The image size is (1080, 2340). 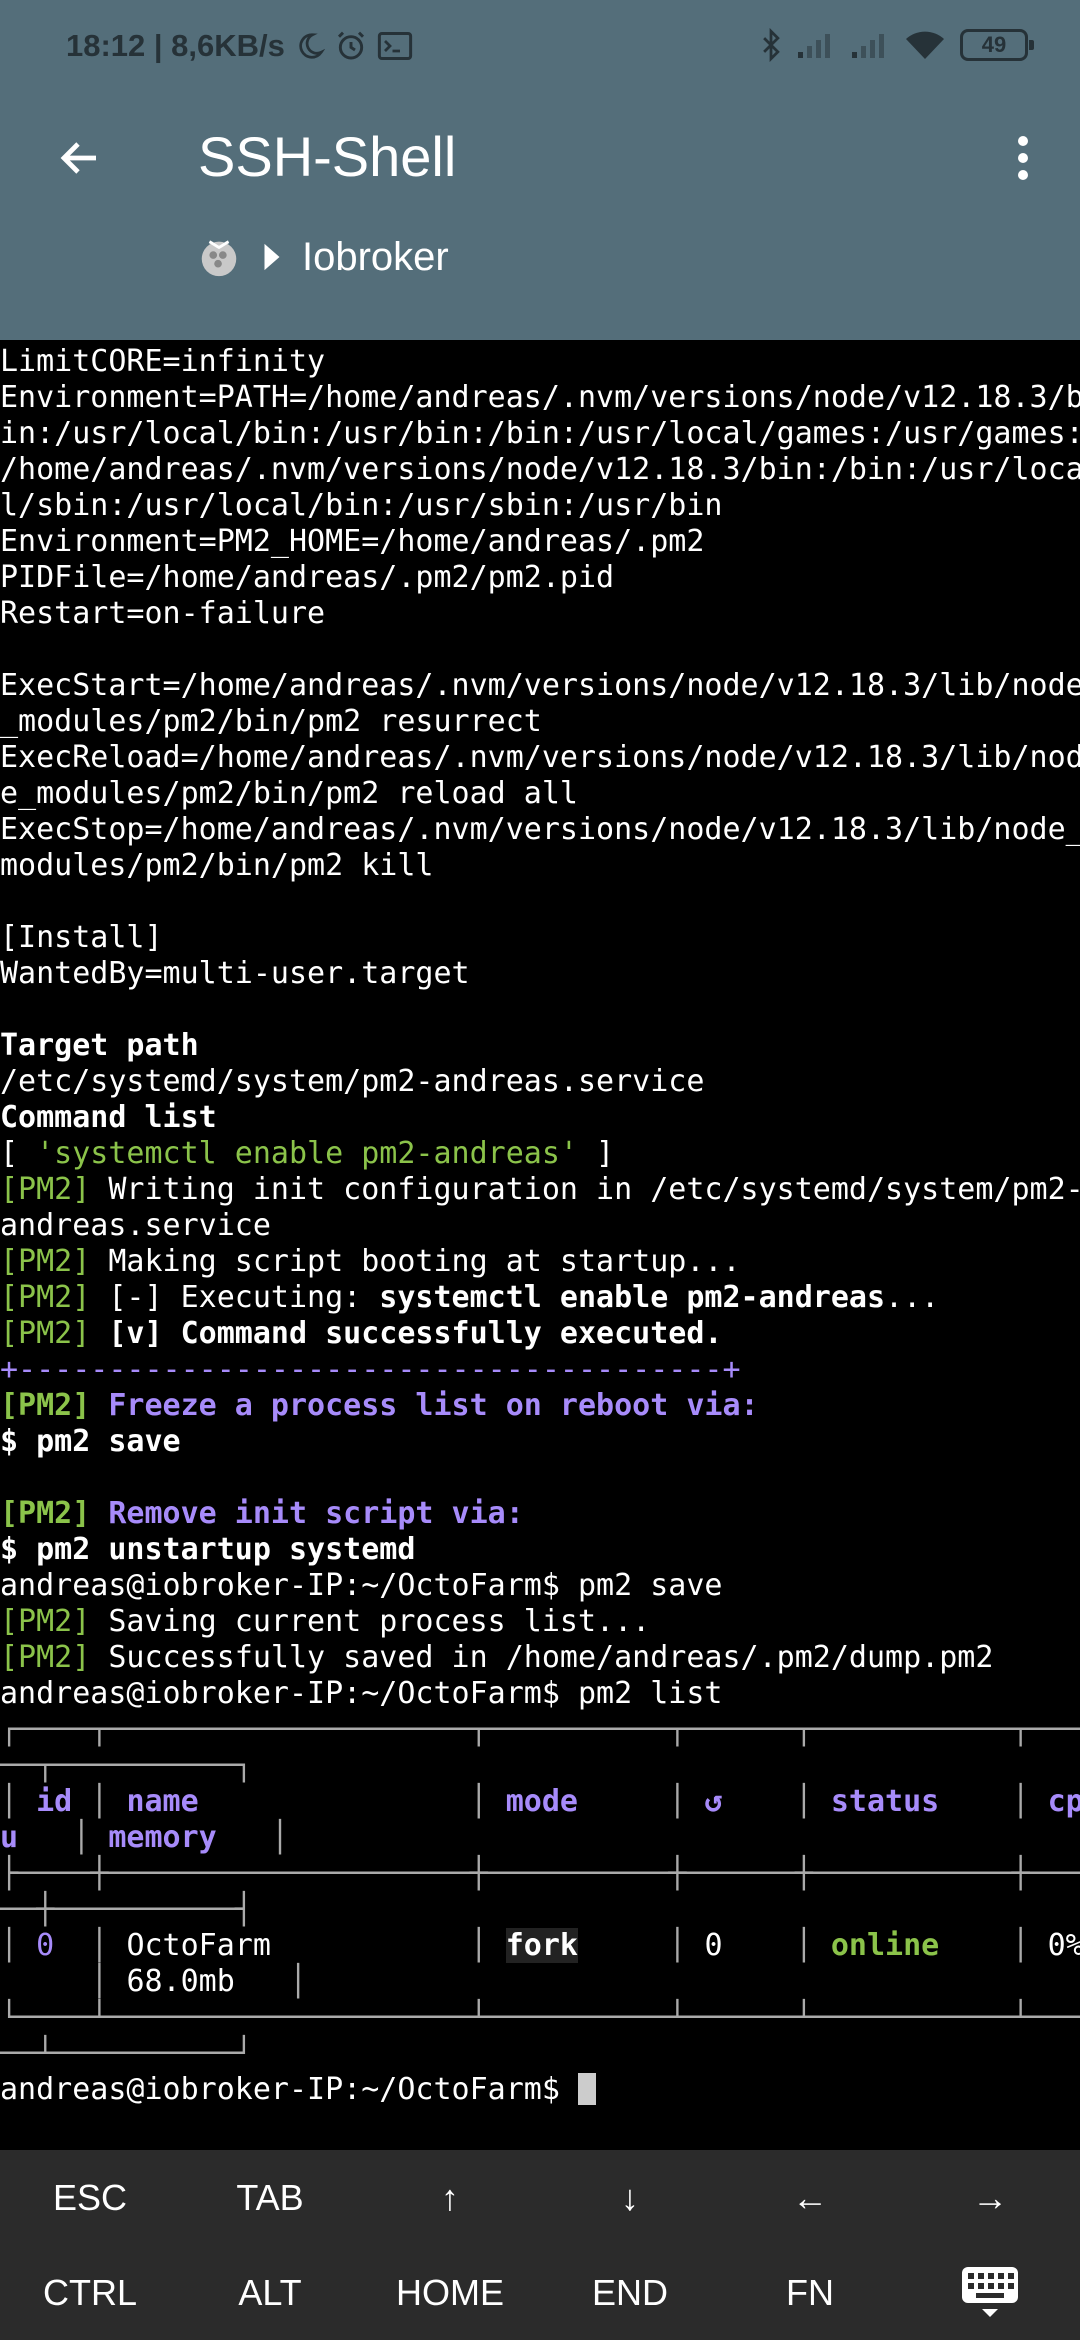 What do you see at coordinates (81, 937) in the screenshot?
I see `terminal-line: [Install]` at bounding box center [81, 937].